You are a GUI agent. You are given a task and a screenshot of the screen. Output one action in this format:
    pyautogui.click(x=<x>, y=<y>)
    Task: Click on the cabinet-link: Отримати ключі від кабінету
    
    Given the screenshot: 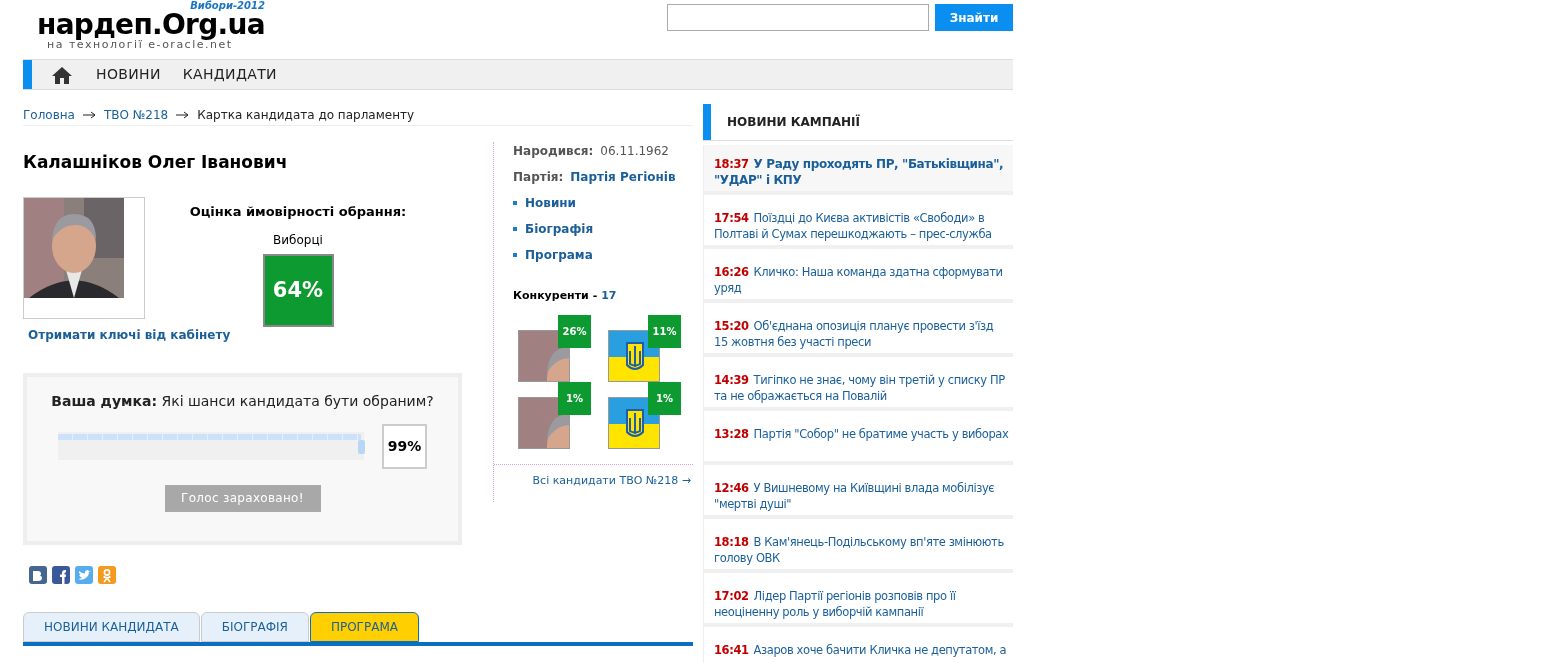 What is the action you would take?
    pyautogui.click(x=129, y=334)
    